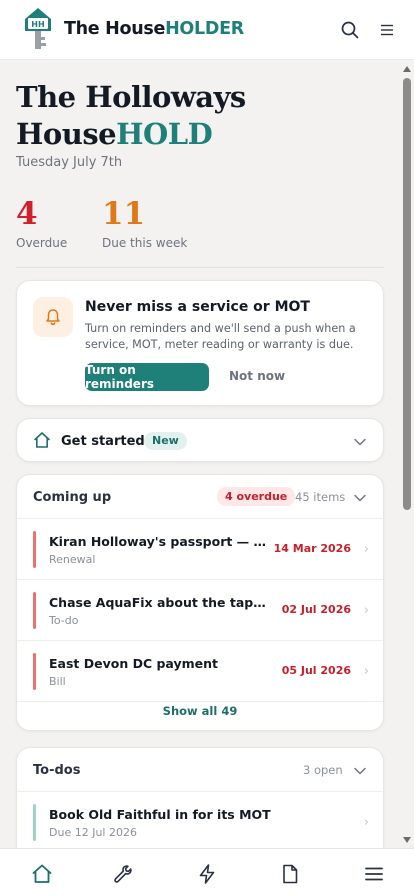  What do you see at coordinates (64, 620) in the screenshot?
I see `item-category: To-do` at bounding box center [64, 620].